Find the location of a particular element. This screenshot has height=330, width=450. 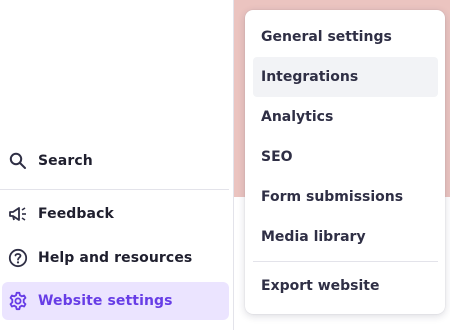

sidebar-item-label: Search is located at coordinates (65, 161).